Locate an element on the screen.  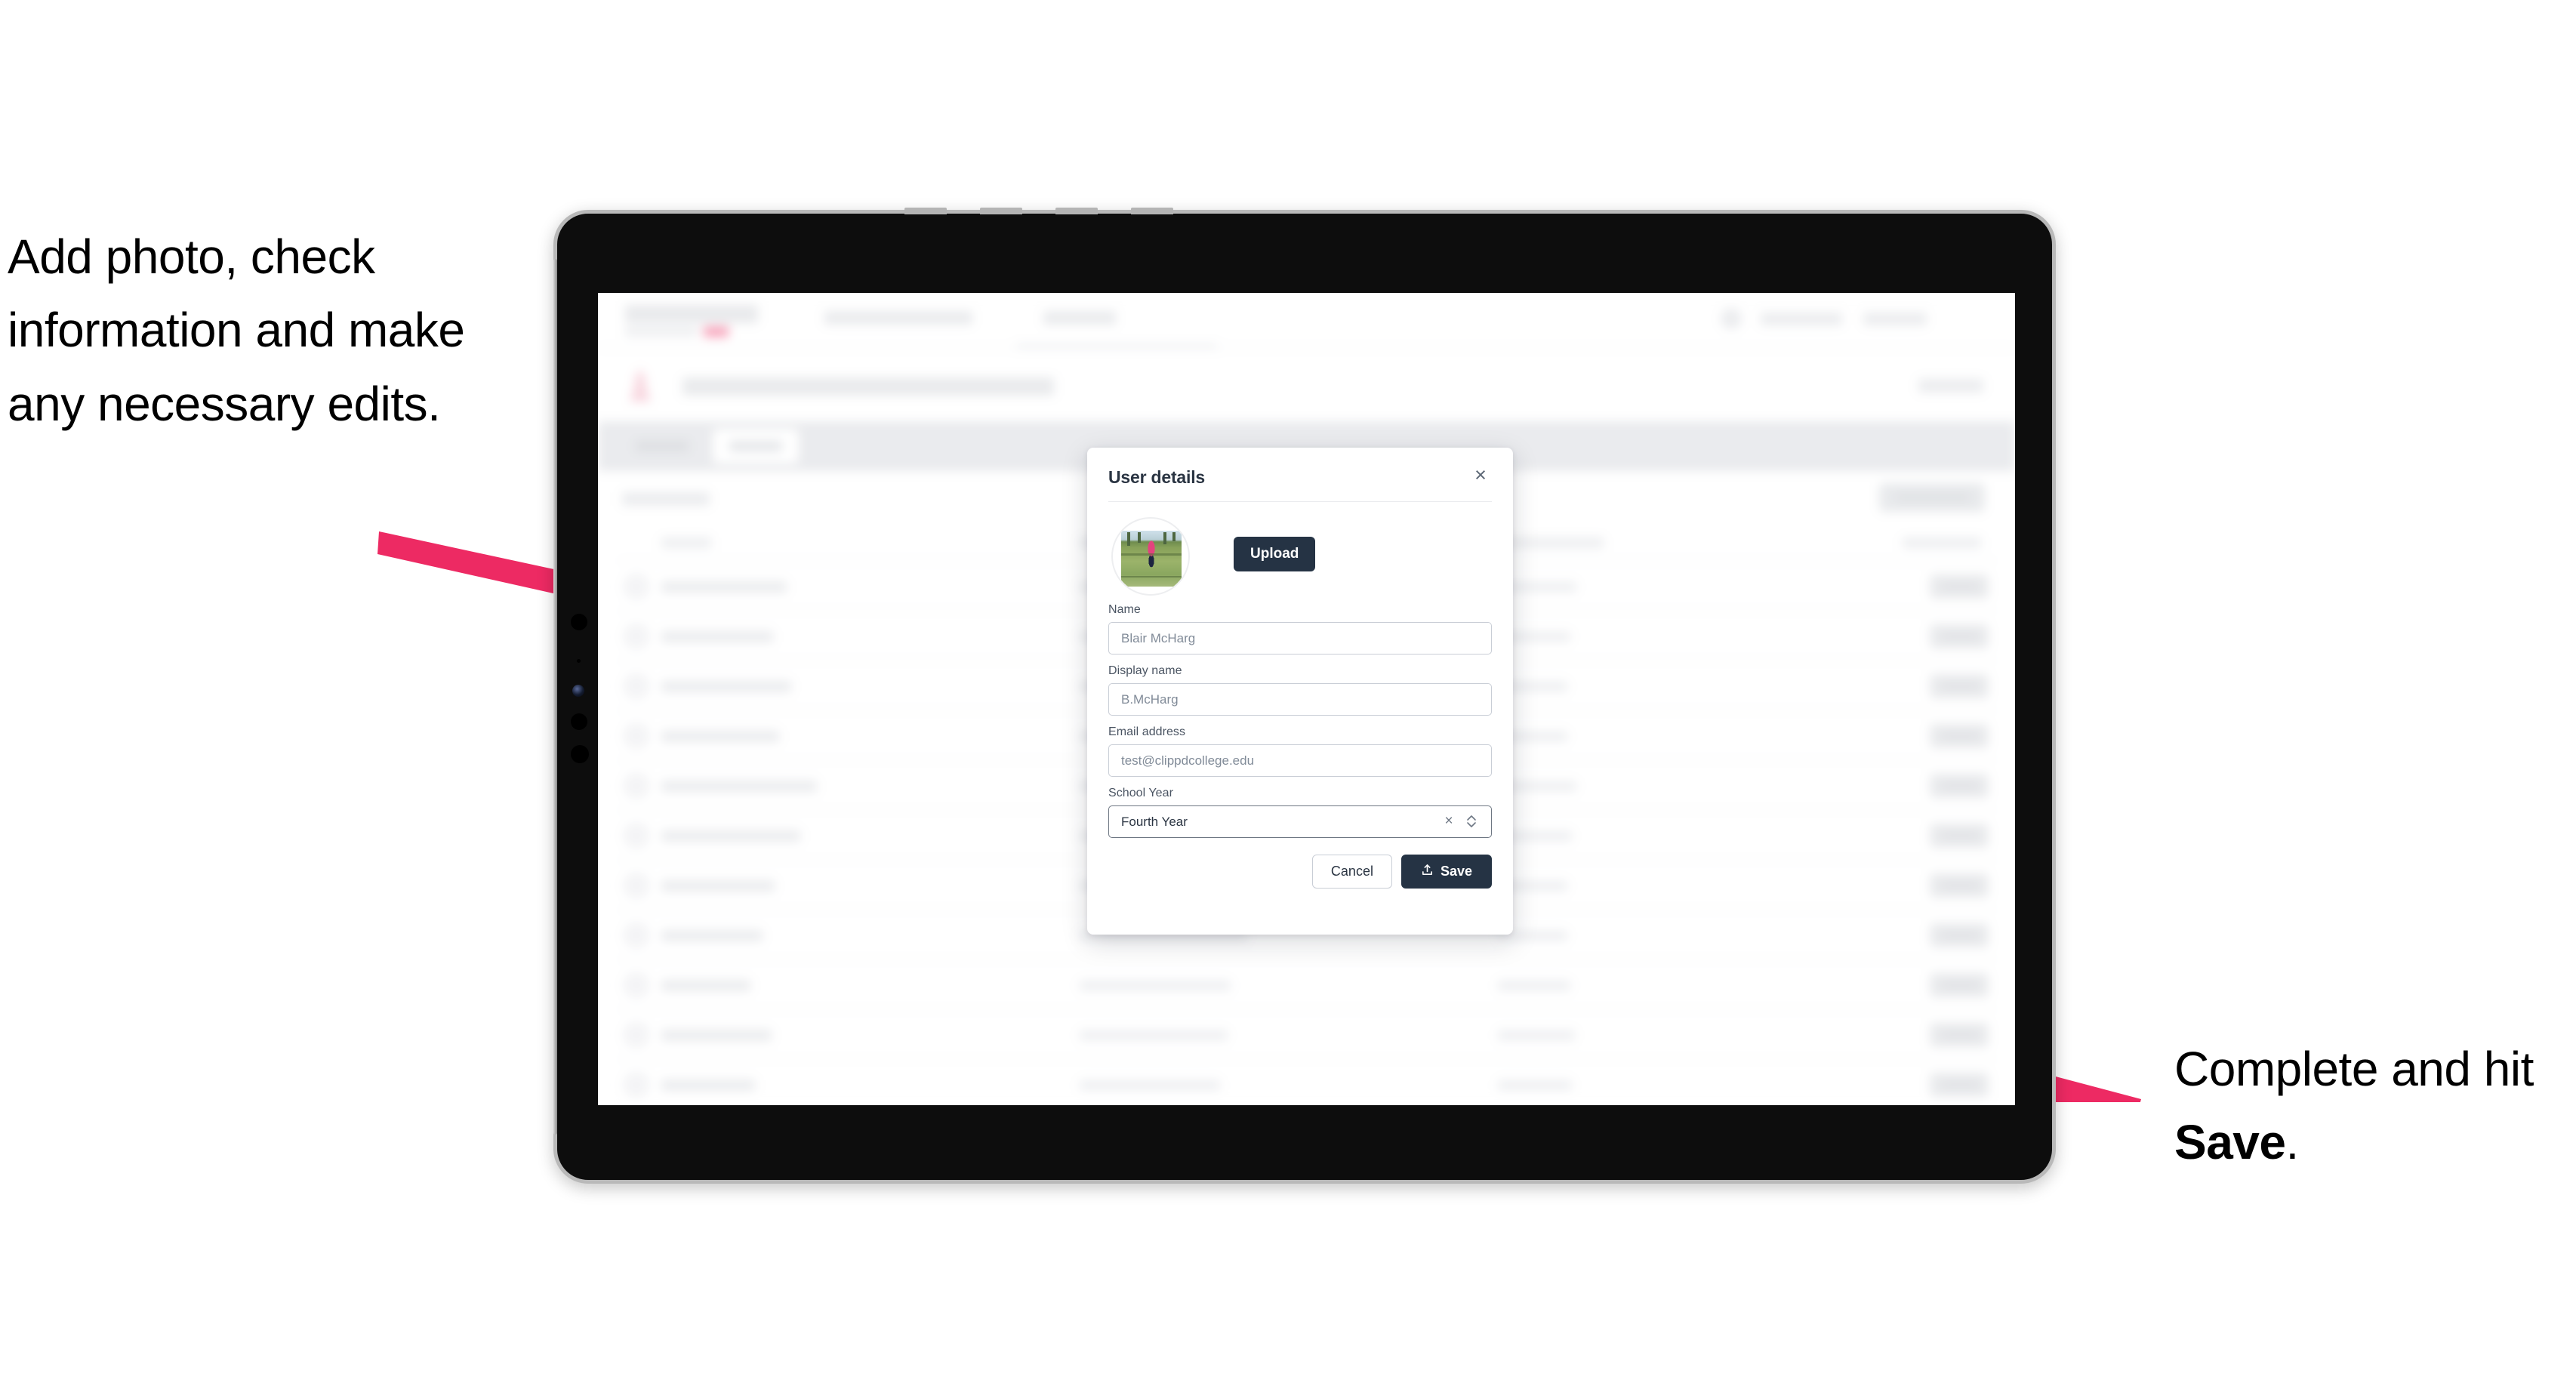
field-school-year-label: School Year is located at coordinates (1140, 793).